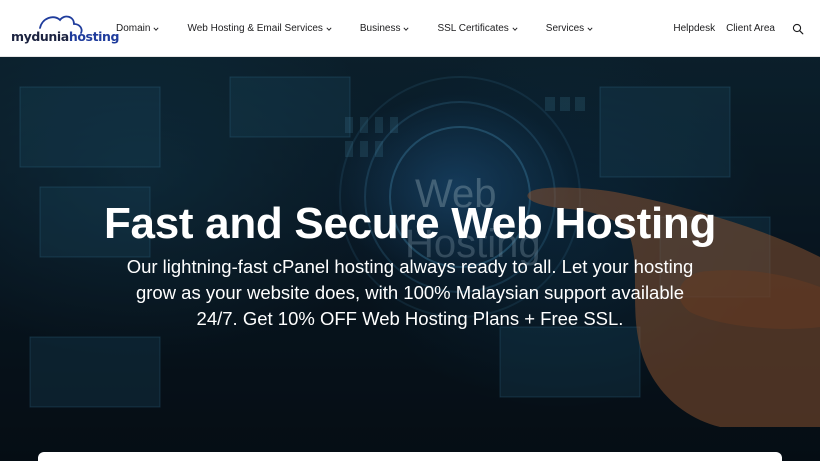 The width and height of the screenshot is (820, 461). I want to click on nav-item-ssl-certificates: SSL Certificates, so click(477, 28).